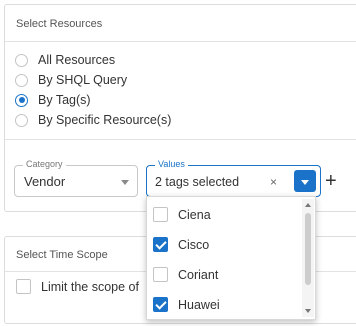  What do you see at coordinates (23, 286) in the screenshot?
I see `limit-scope-checkbox` at bounding box center [23, 286].